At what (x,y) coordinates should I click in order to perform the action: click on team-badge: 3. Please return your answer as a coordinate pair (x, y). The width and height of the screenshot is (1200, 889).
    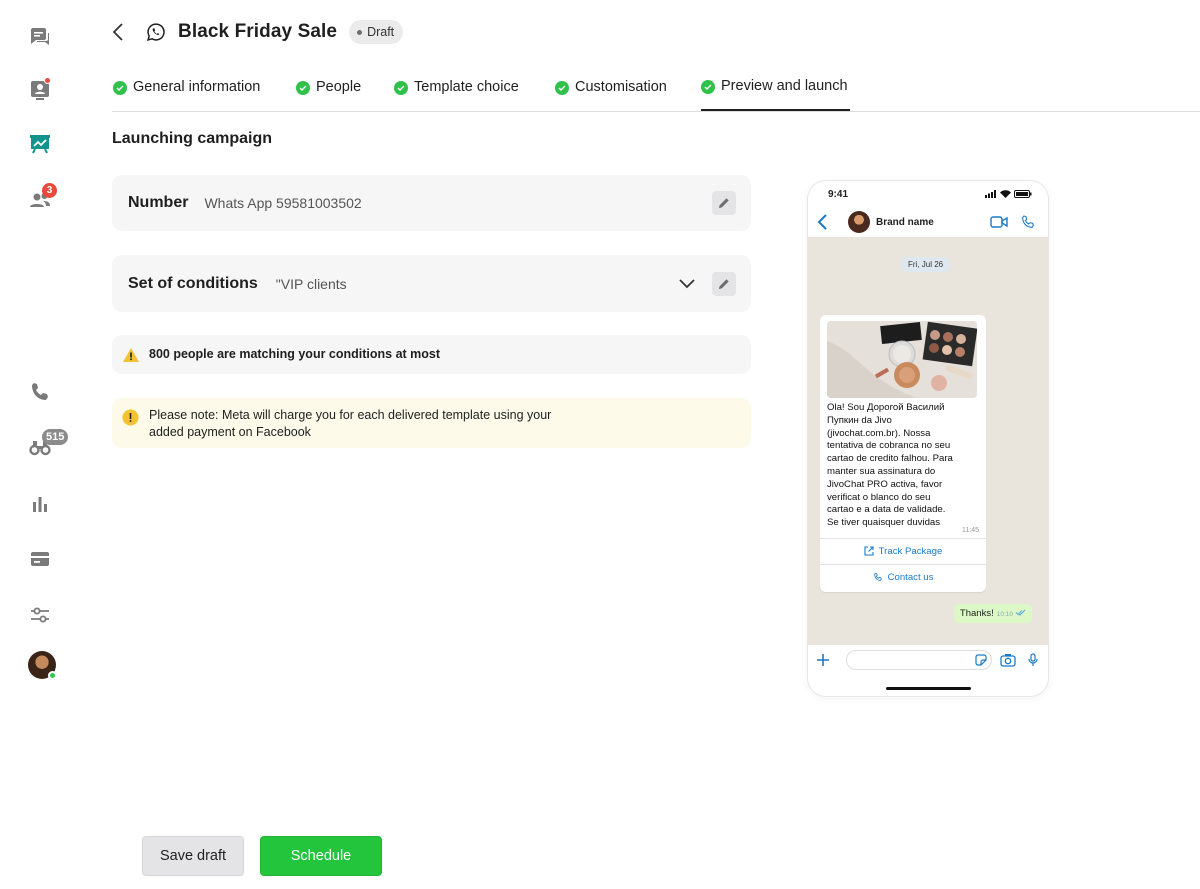
    Looking at the image, I should click on (49, 190).